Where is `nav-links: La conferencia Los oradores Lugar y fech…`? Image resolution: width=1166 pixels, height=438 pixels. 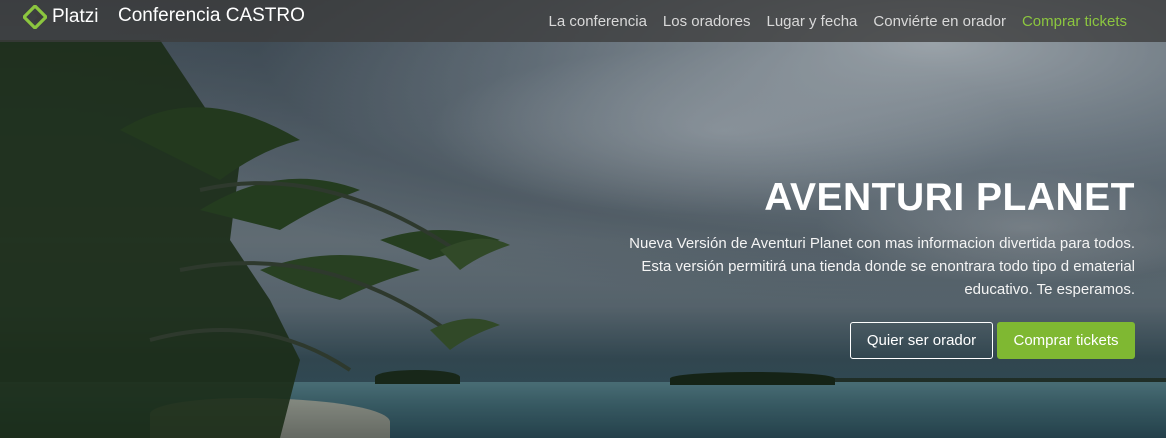 nav-links: La conferencia Los oradores Lugar y fech… is located at coordinates (838, 21).